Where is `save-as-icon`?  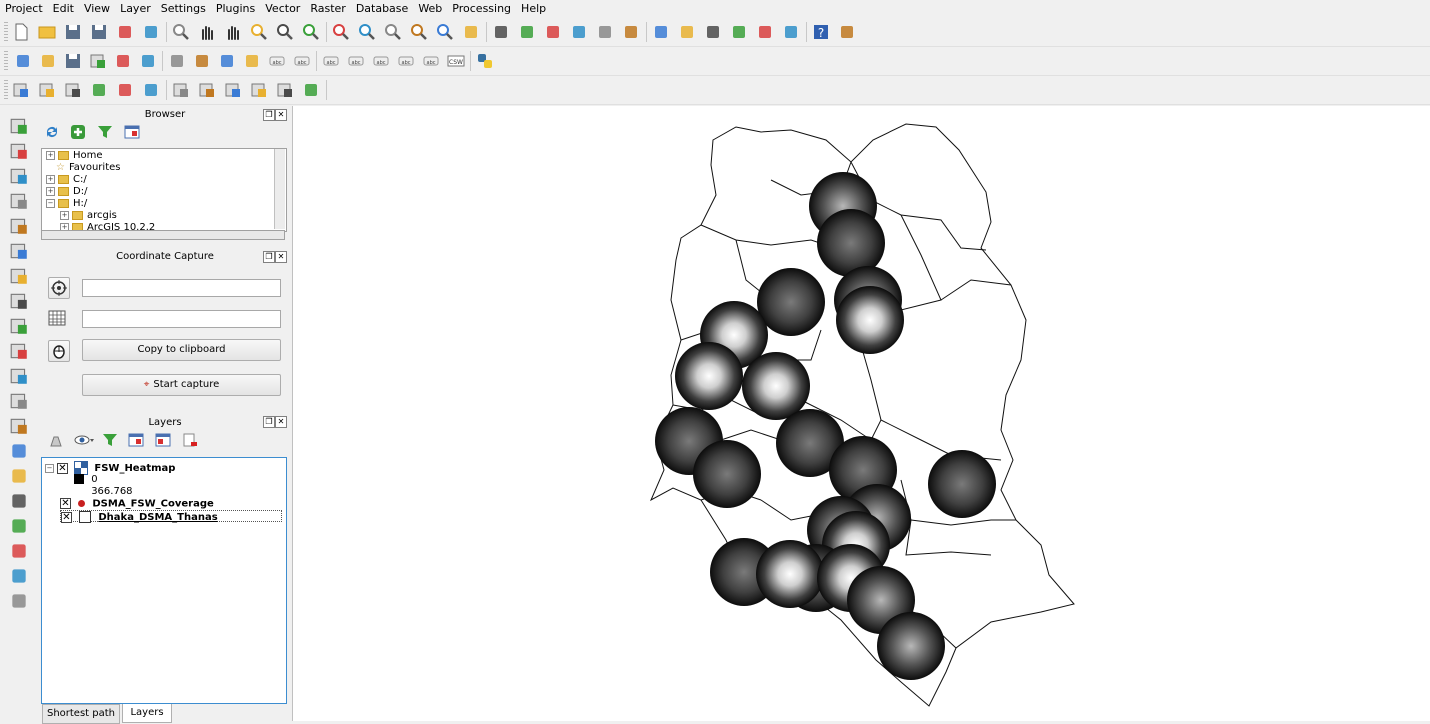
save-as-icon is located at coordinates (99, 32).